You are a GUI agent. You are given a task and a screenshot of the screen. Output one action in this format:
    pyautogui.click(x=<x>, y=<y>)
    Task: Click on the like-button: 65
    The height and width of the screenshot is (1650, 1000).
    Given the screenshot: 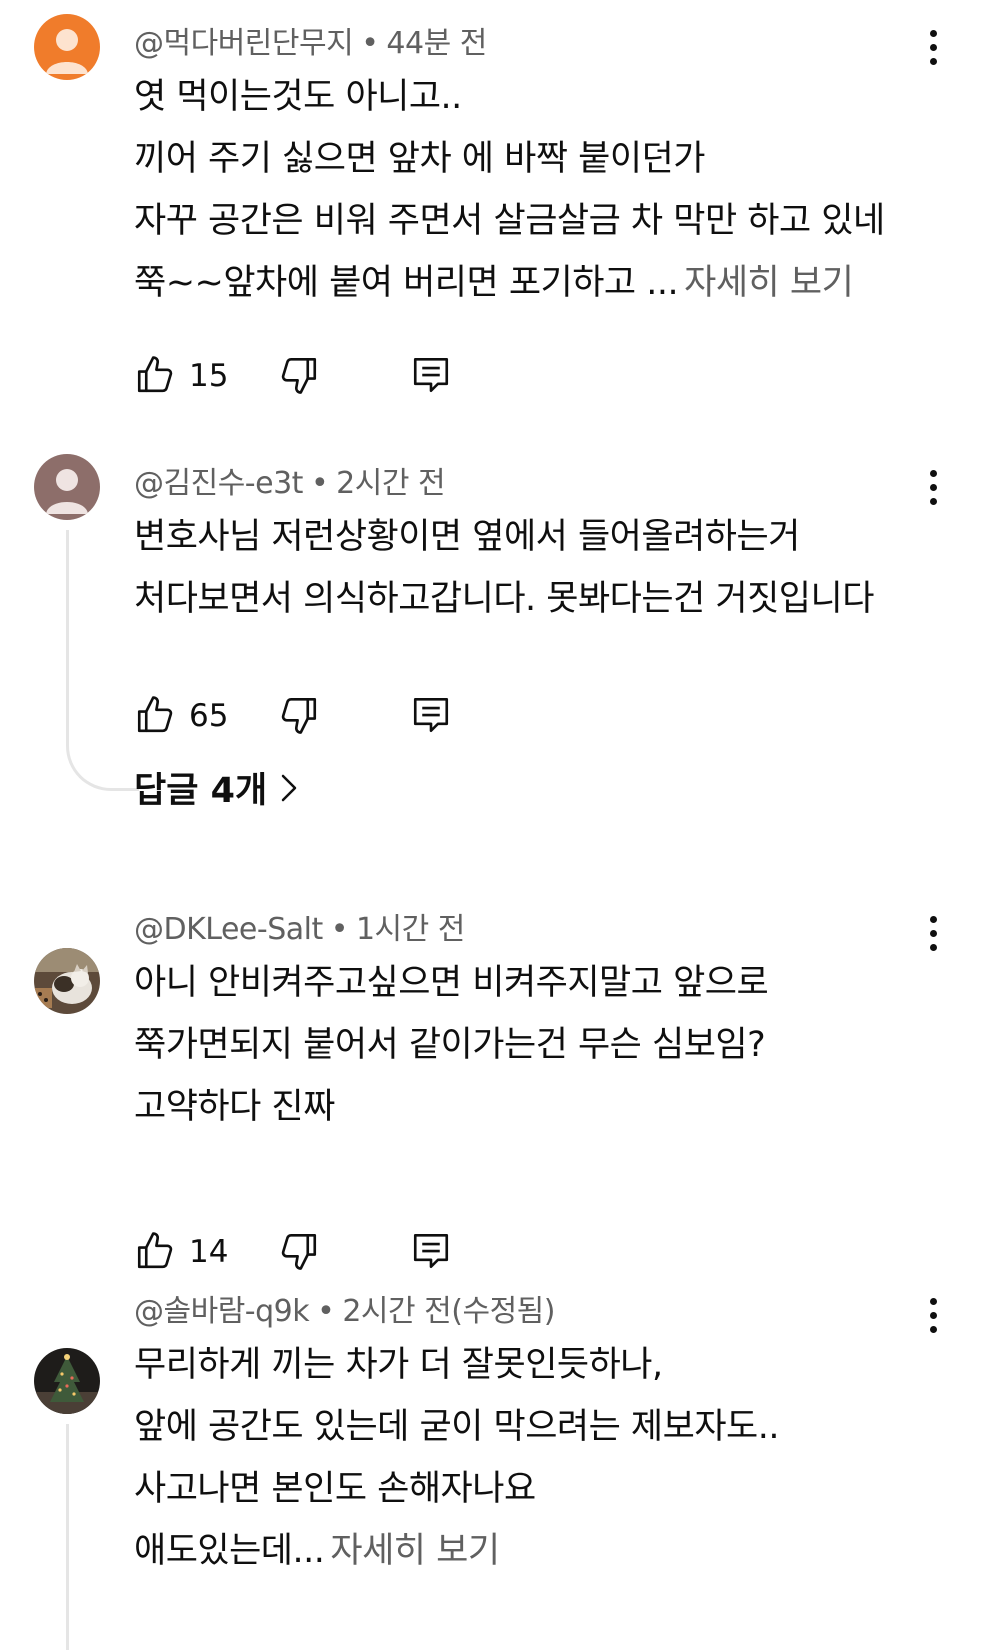 What is the action you would take?
    pyautogui.click(x=181, y=717)
    